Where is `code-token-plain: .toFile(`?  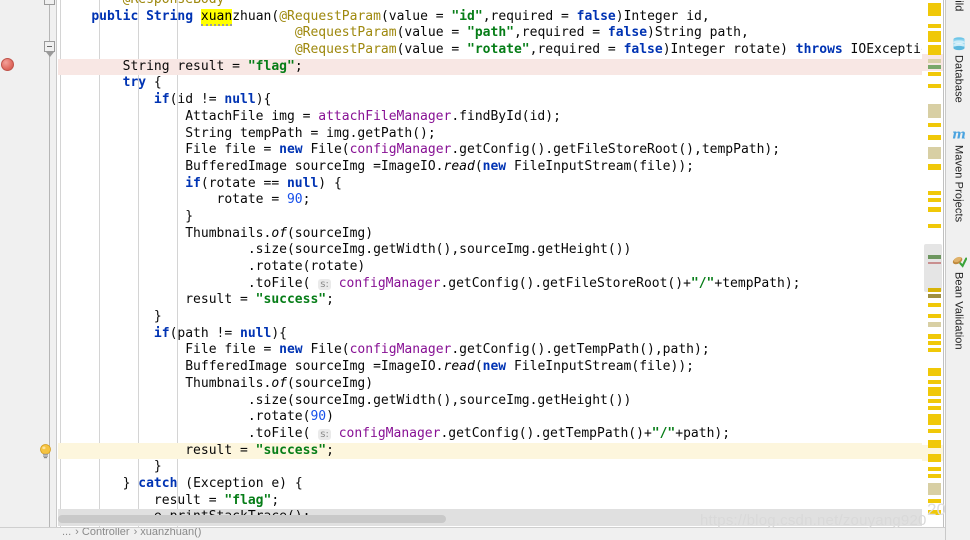
code-token-plain: .toFile( is located at coordinates (189, 283).